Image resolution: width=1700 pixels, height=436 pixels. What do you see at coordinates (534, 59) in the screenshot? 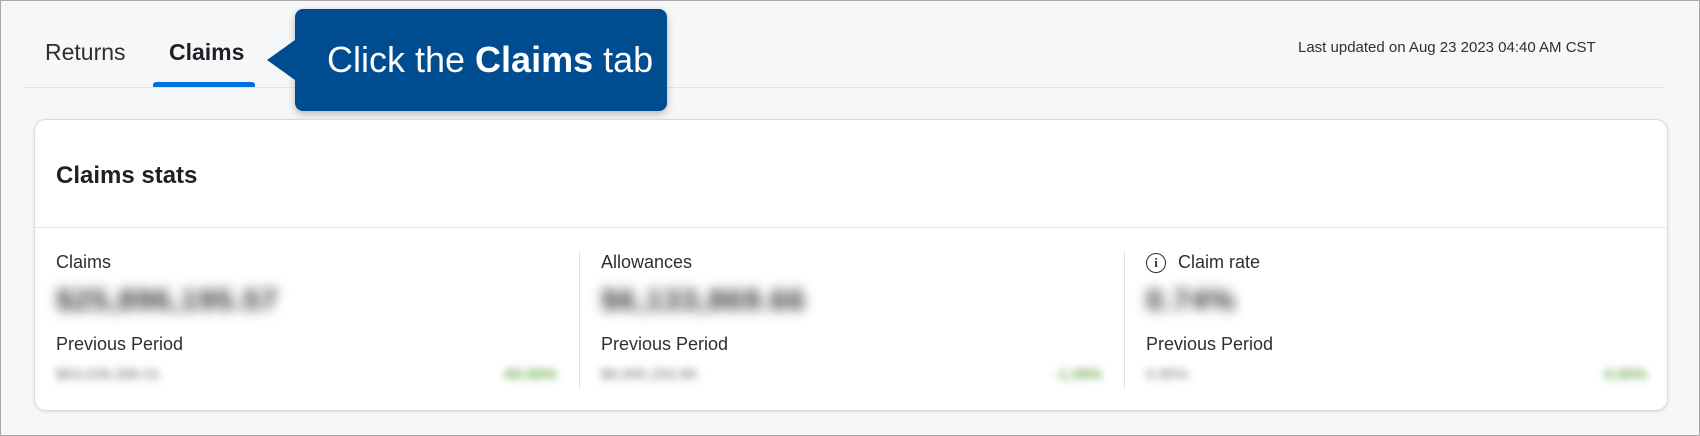
I see `callout-text-emphasis: Claims` at bounding box center [534, 59].